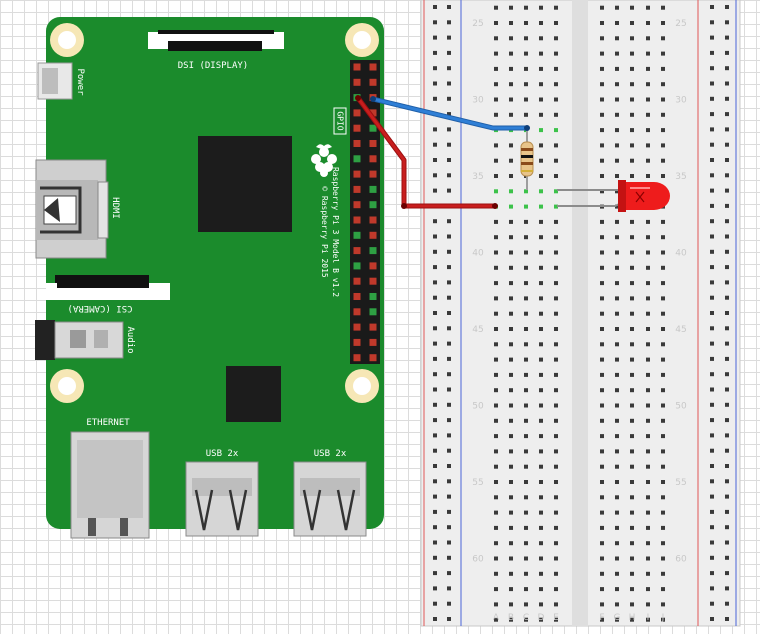 The width and height of the screenshot is (760, 634). I want to click on row-number: 35, so click(477, 177).